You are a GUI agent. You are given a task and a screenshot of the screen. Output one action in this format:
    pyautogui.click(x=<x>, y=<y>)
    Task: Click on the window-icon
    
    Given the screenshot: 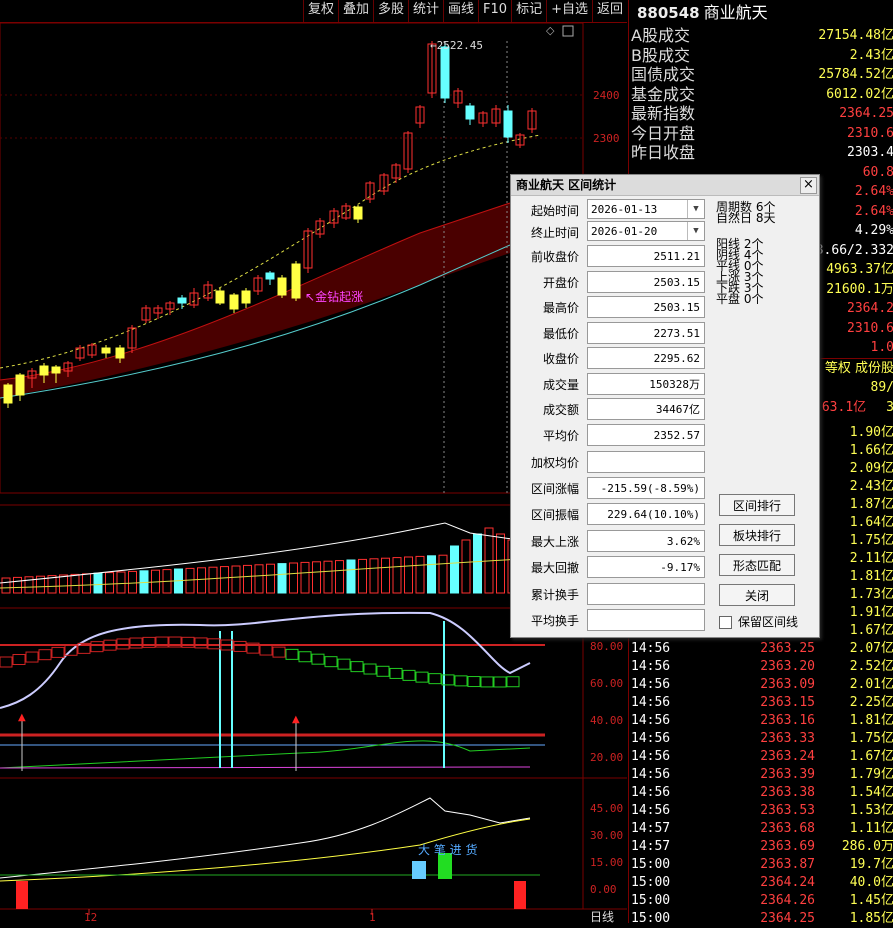 What is the action you would take?
    pyautogui.click(x=568, y=31)
    